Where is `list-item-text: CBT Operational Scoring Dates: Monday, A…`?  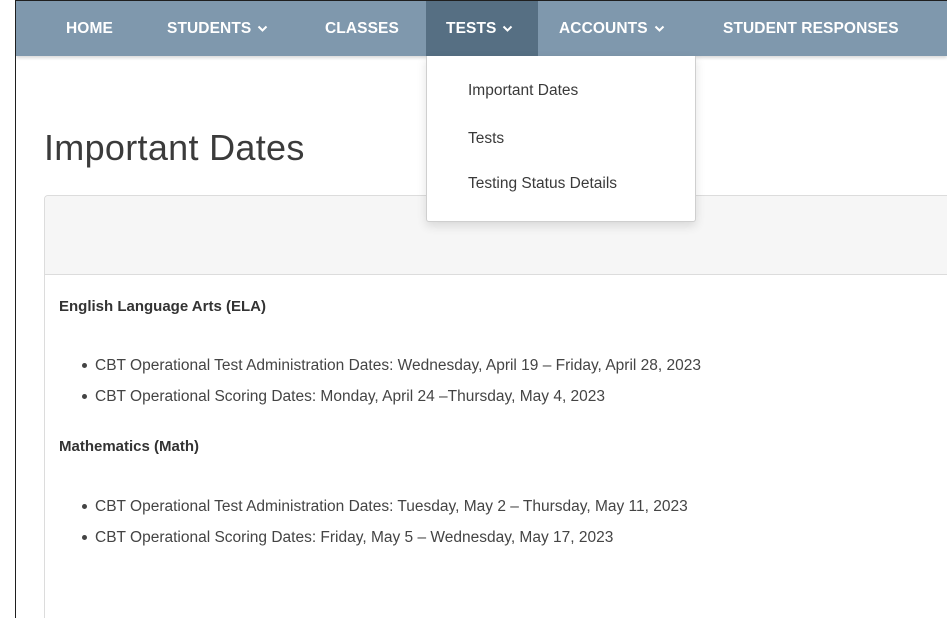
list-item-text: CBT Operational Scoring Dates: Monday, A… is located at coordinates (350, 396).